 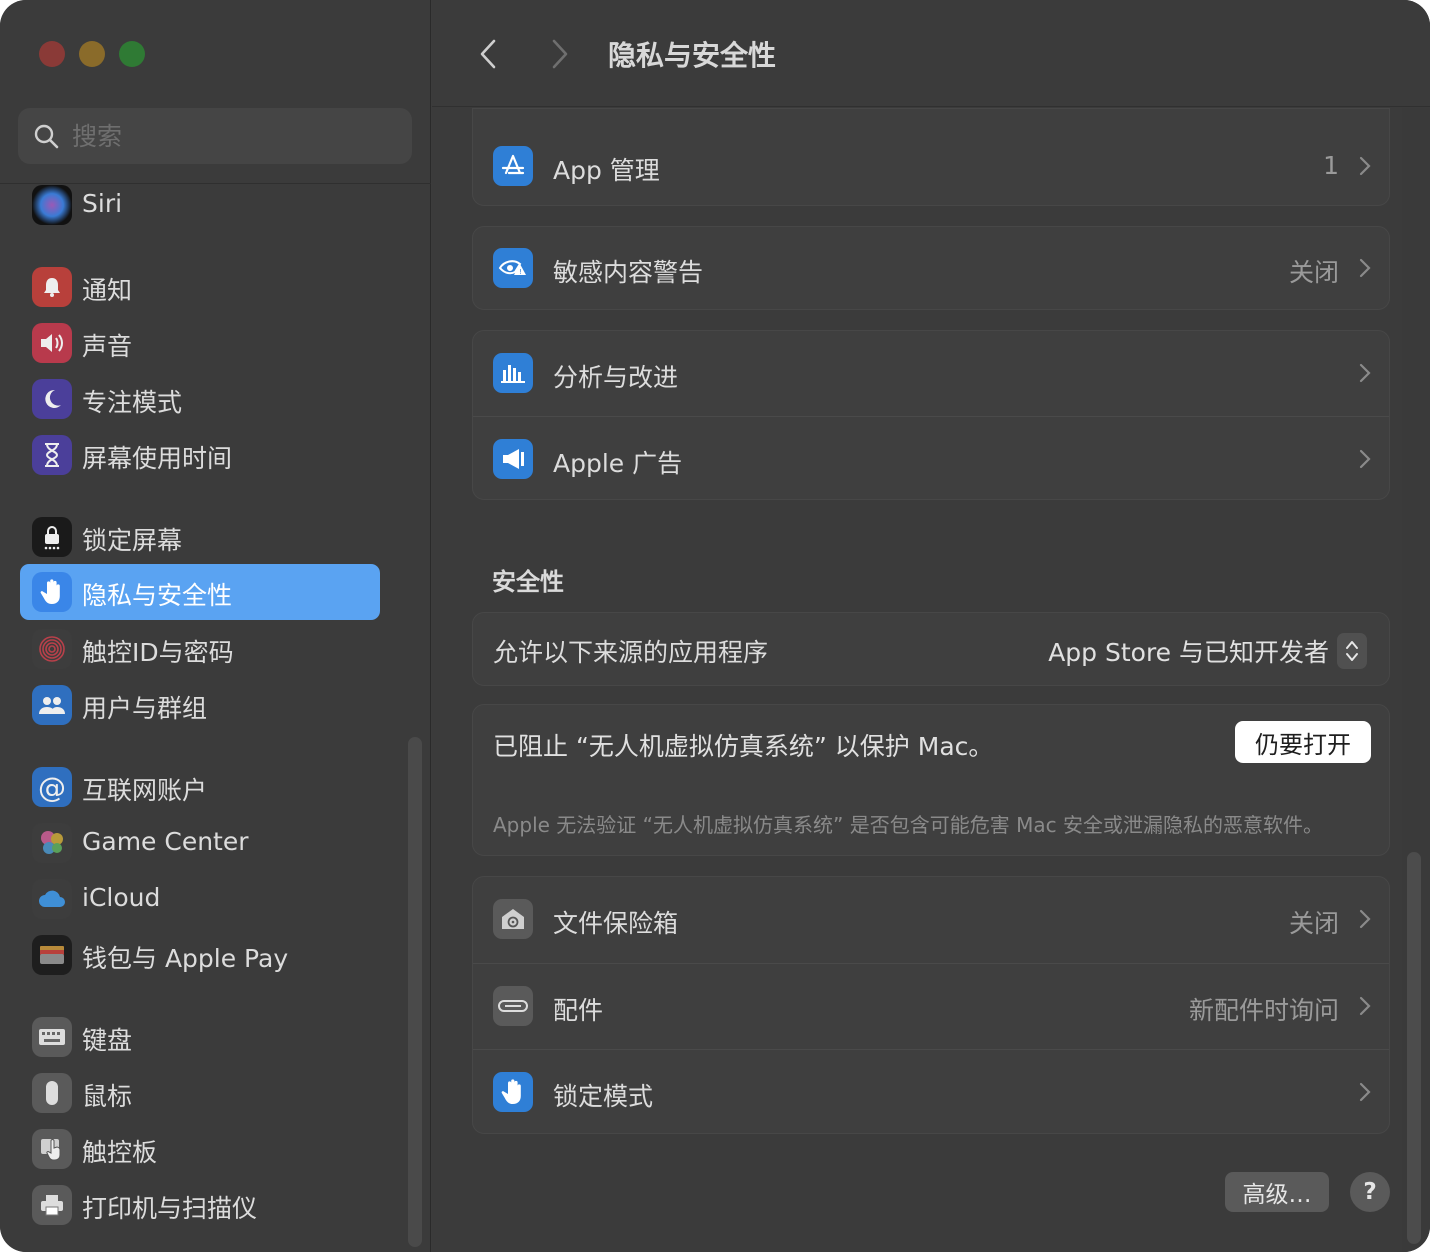 What do you see at coordinates (52, 899) in the screenshot?
I see `cloud-icon` at bounding box center [52, 899].